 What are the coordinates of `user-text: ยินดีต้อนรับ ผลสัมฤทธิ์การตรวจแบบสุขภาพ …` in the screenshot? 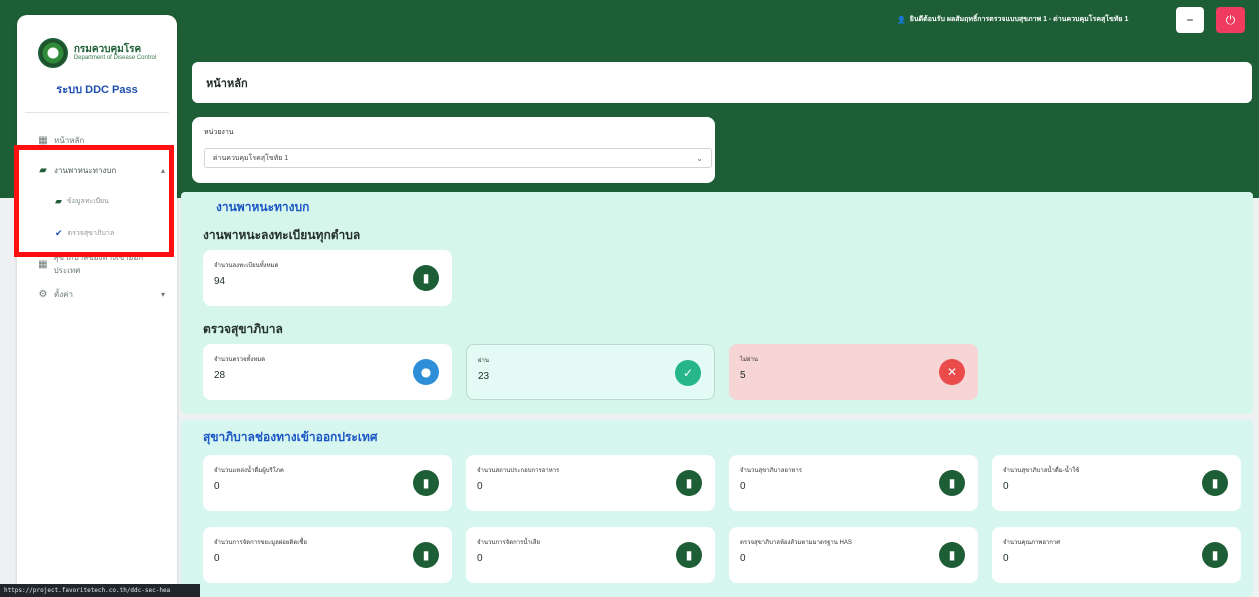 It's located at (1019, 19).